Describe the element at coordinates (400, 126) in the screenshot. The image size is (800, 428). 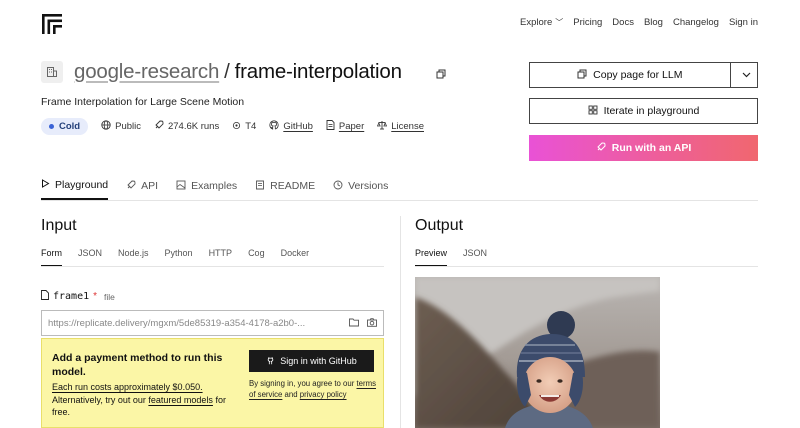
I see `license-link: License` at that location.